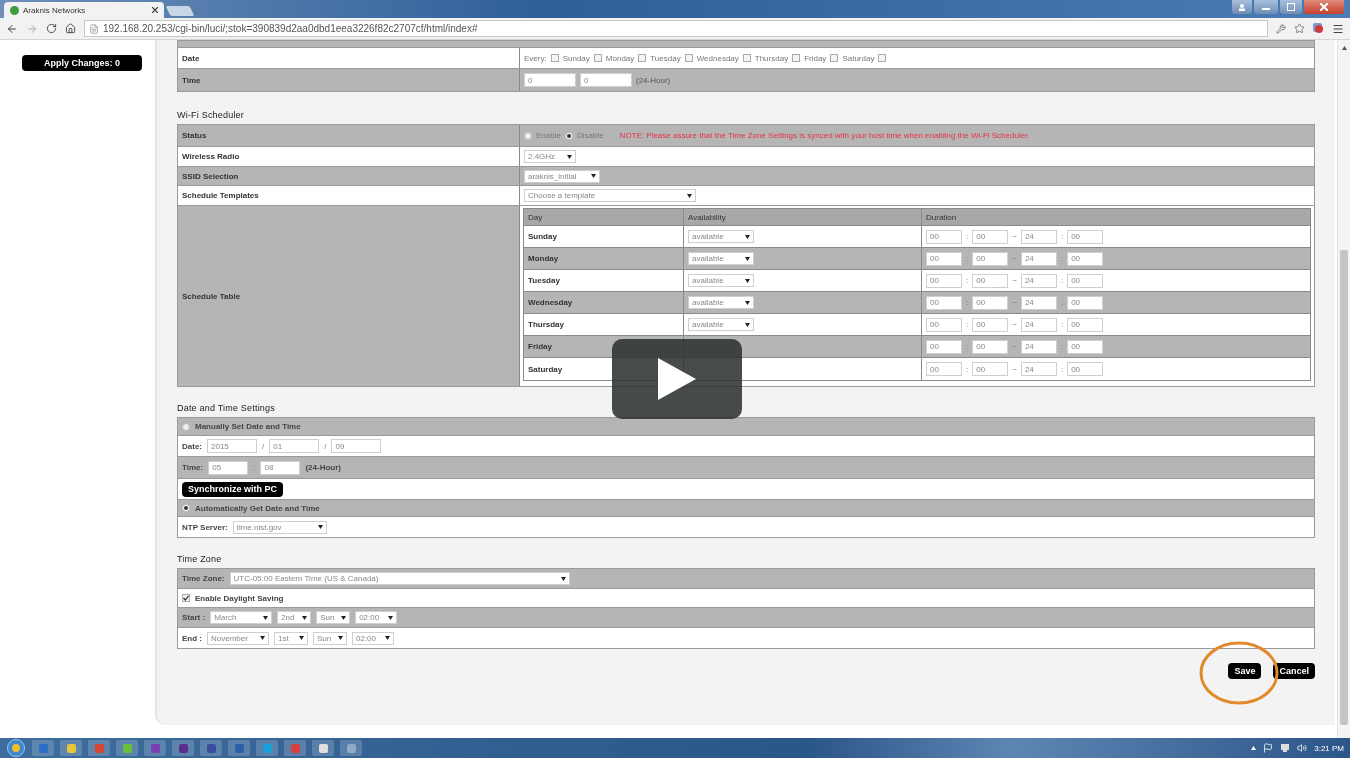 This screenshot has height=758, width=1350. I want to click on synchronize-button: Synchronize with PC, so click(232, 489).